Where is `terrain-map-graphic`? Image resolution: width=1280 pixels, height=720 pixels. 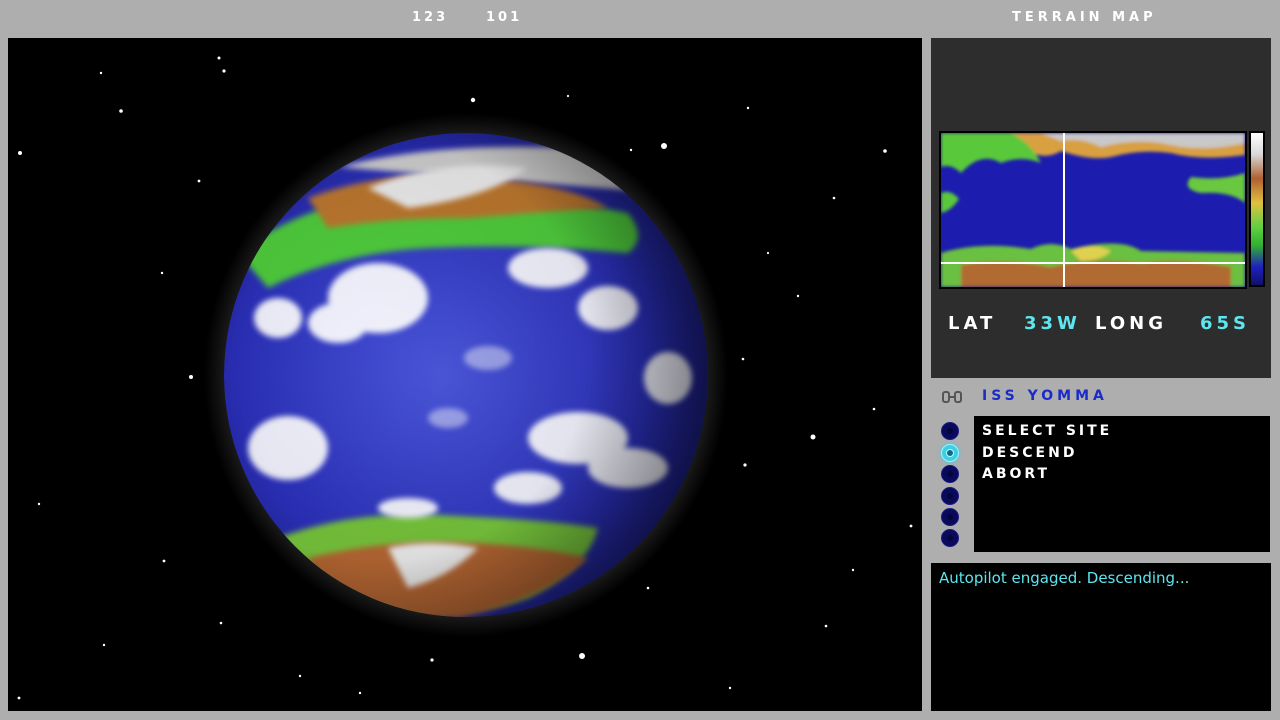 terrain-map-graphic is located at coordinates (1093, 210).